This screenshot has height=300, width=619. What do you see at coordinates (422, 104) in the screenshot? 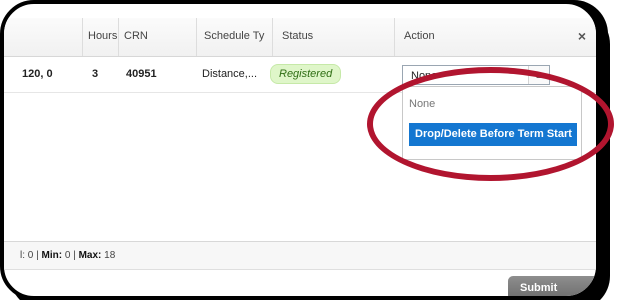
I see `dropdown-option-none: None` at bounding box center [422, 104].